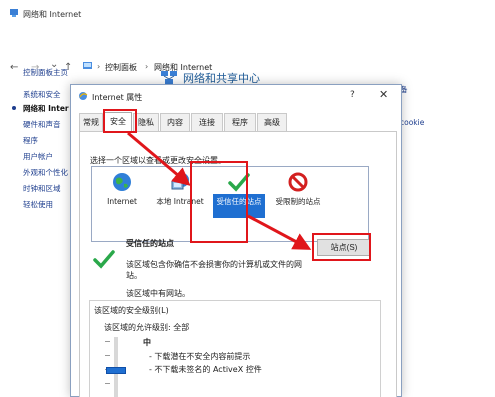 The width and height of the screenshot is (495, 397). Describe the element at coordinates (45, 172) in the screenshot. I see `sidebar-item-appearance: 外观和个性化` at that location.